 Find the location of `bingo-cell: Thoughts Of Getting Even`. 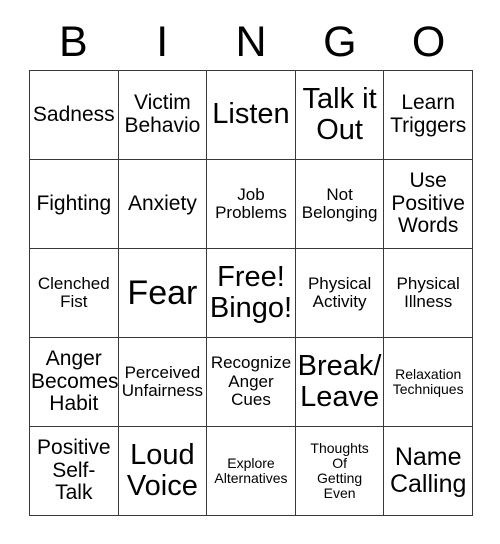

bingo-cell: Thoughts Of Getting Even is located at coordinates (340, 471).